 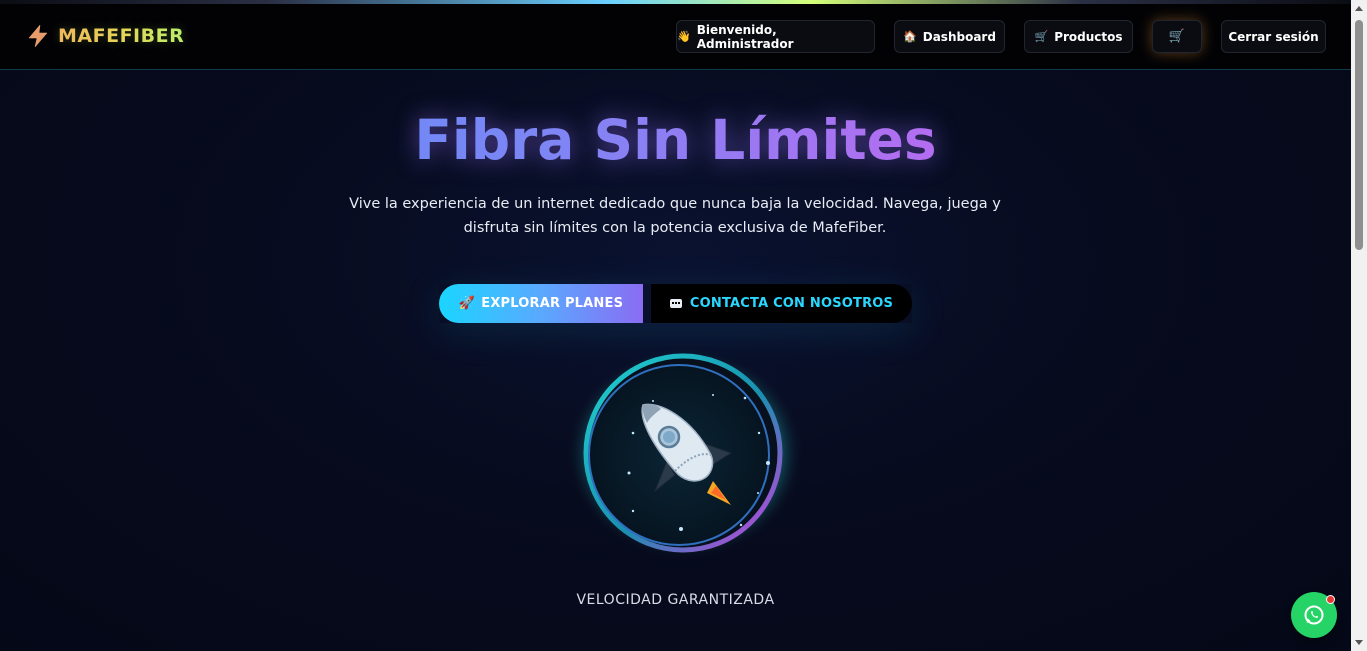 I want to click on lightning-bolt-icon, so click(x=38, y=36).